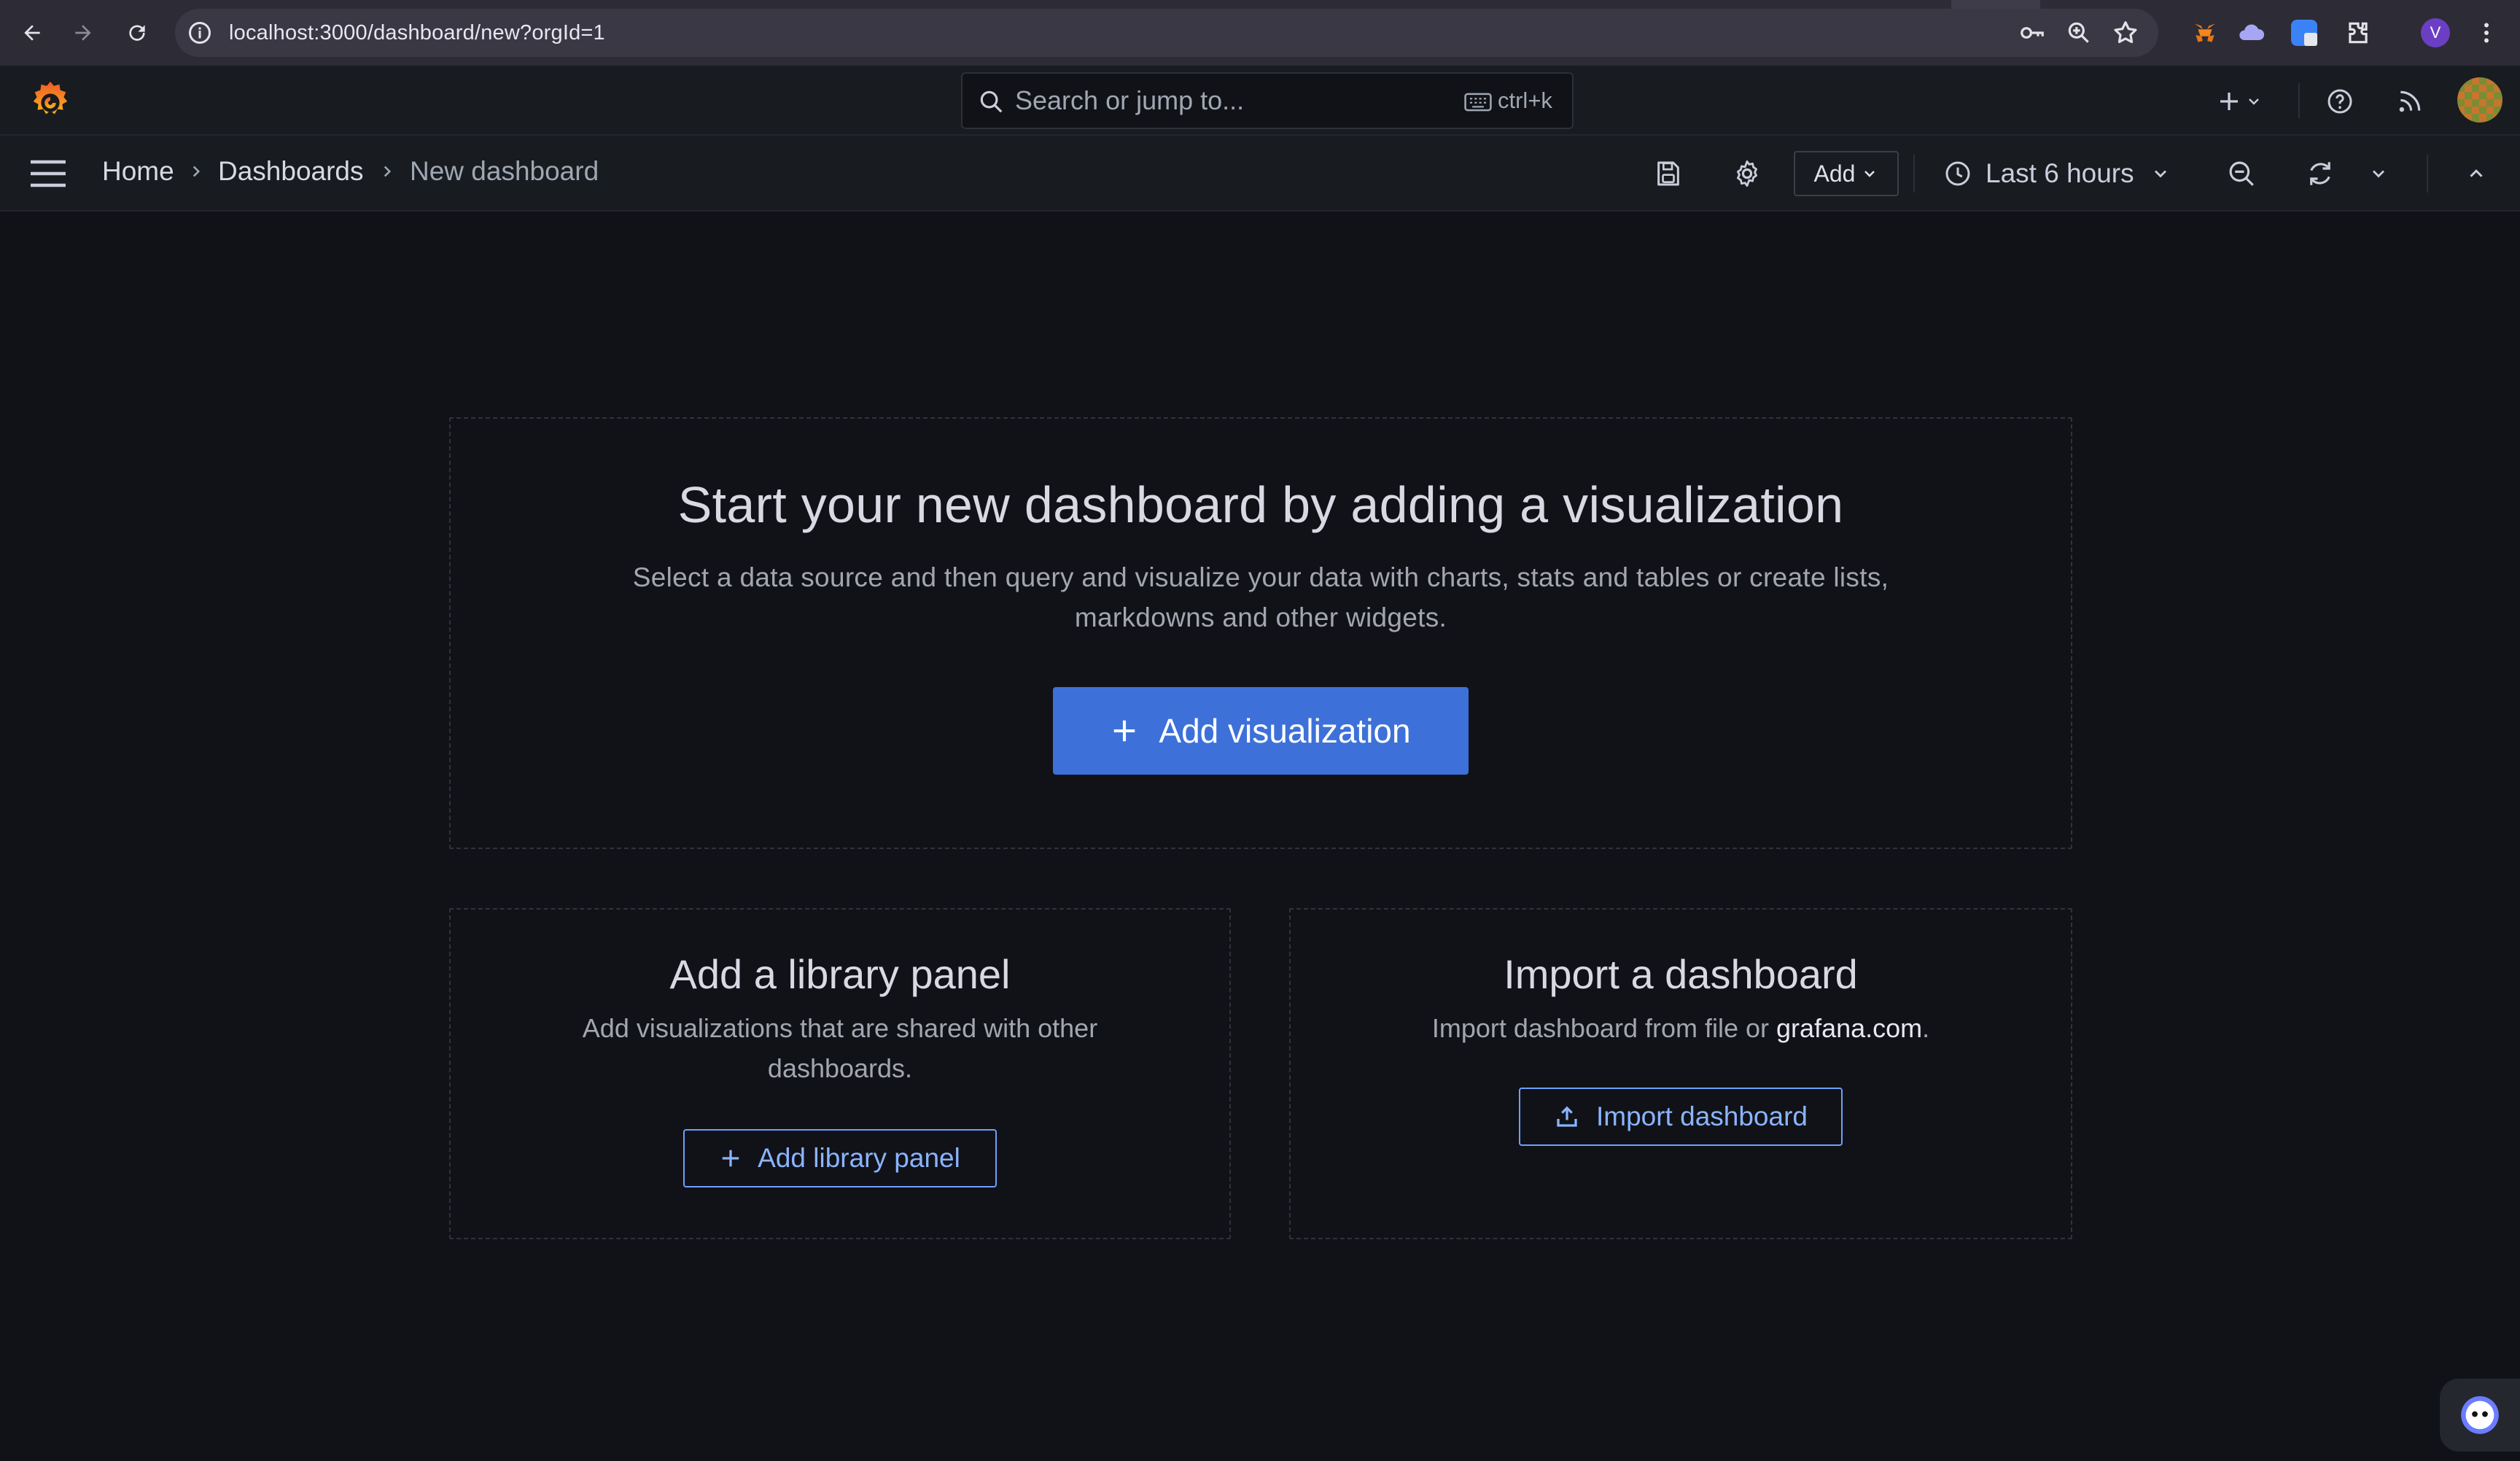 This screenshot has height=1461, width=2520. Describe the element at coordinates (840, 974) in the screenshot. I see `library-card-title: Add a library panel` at that location.